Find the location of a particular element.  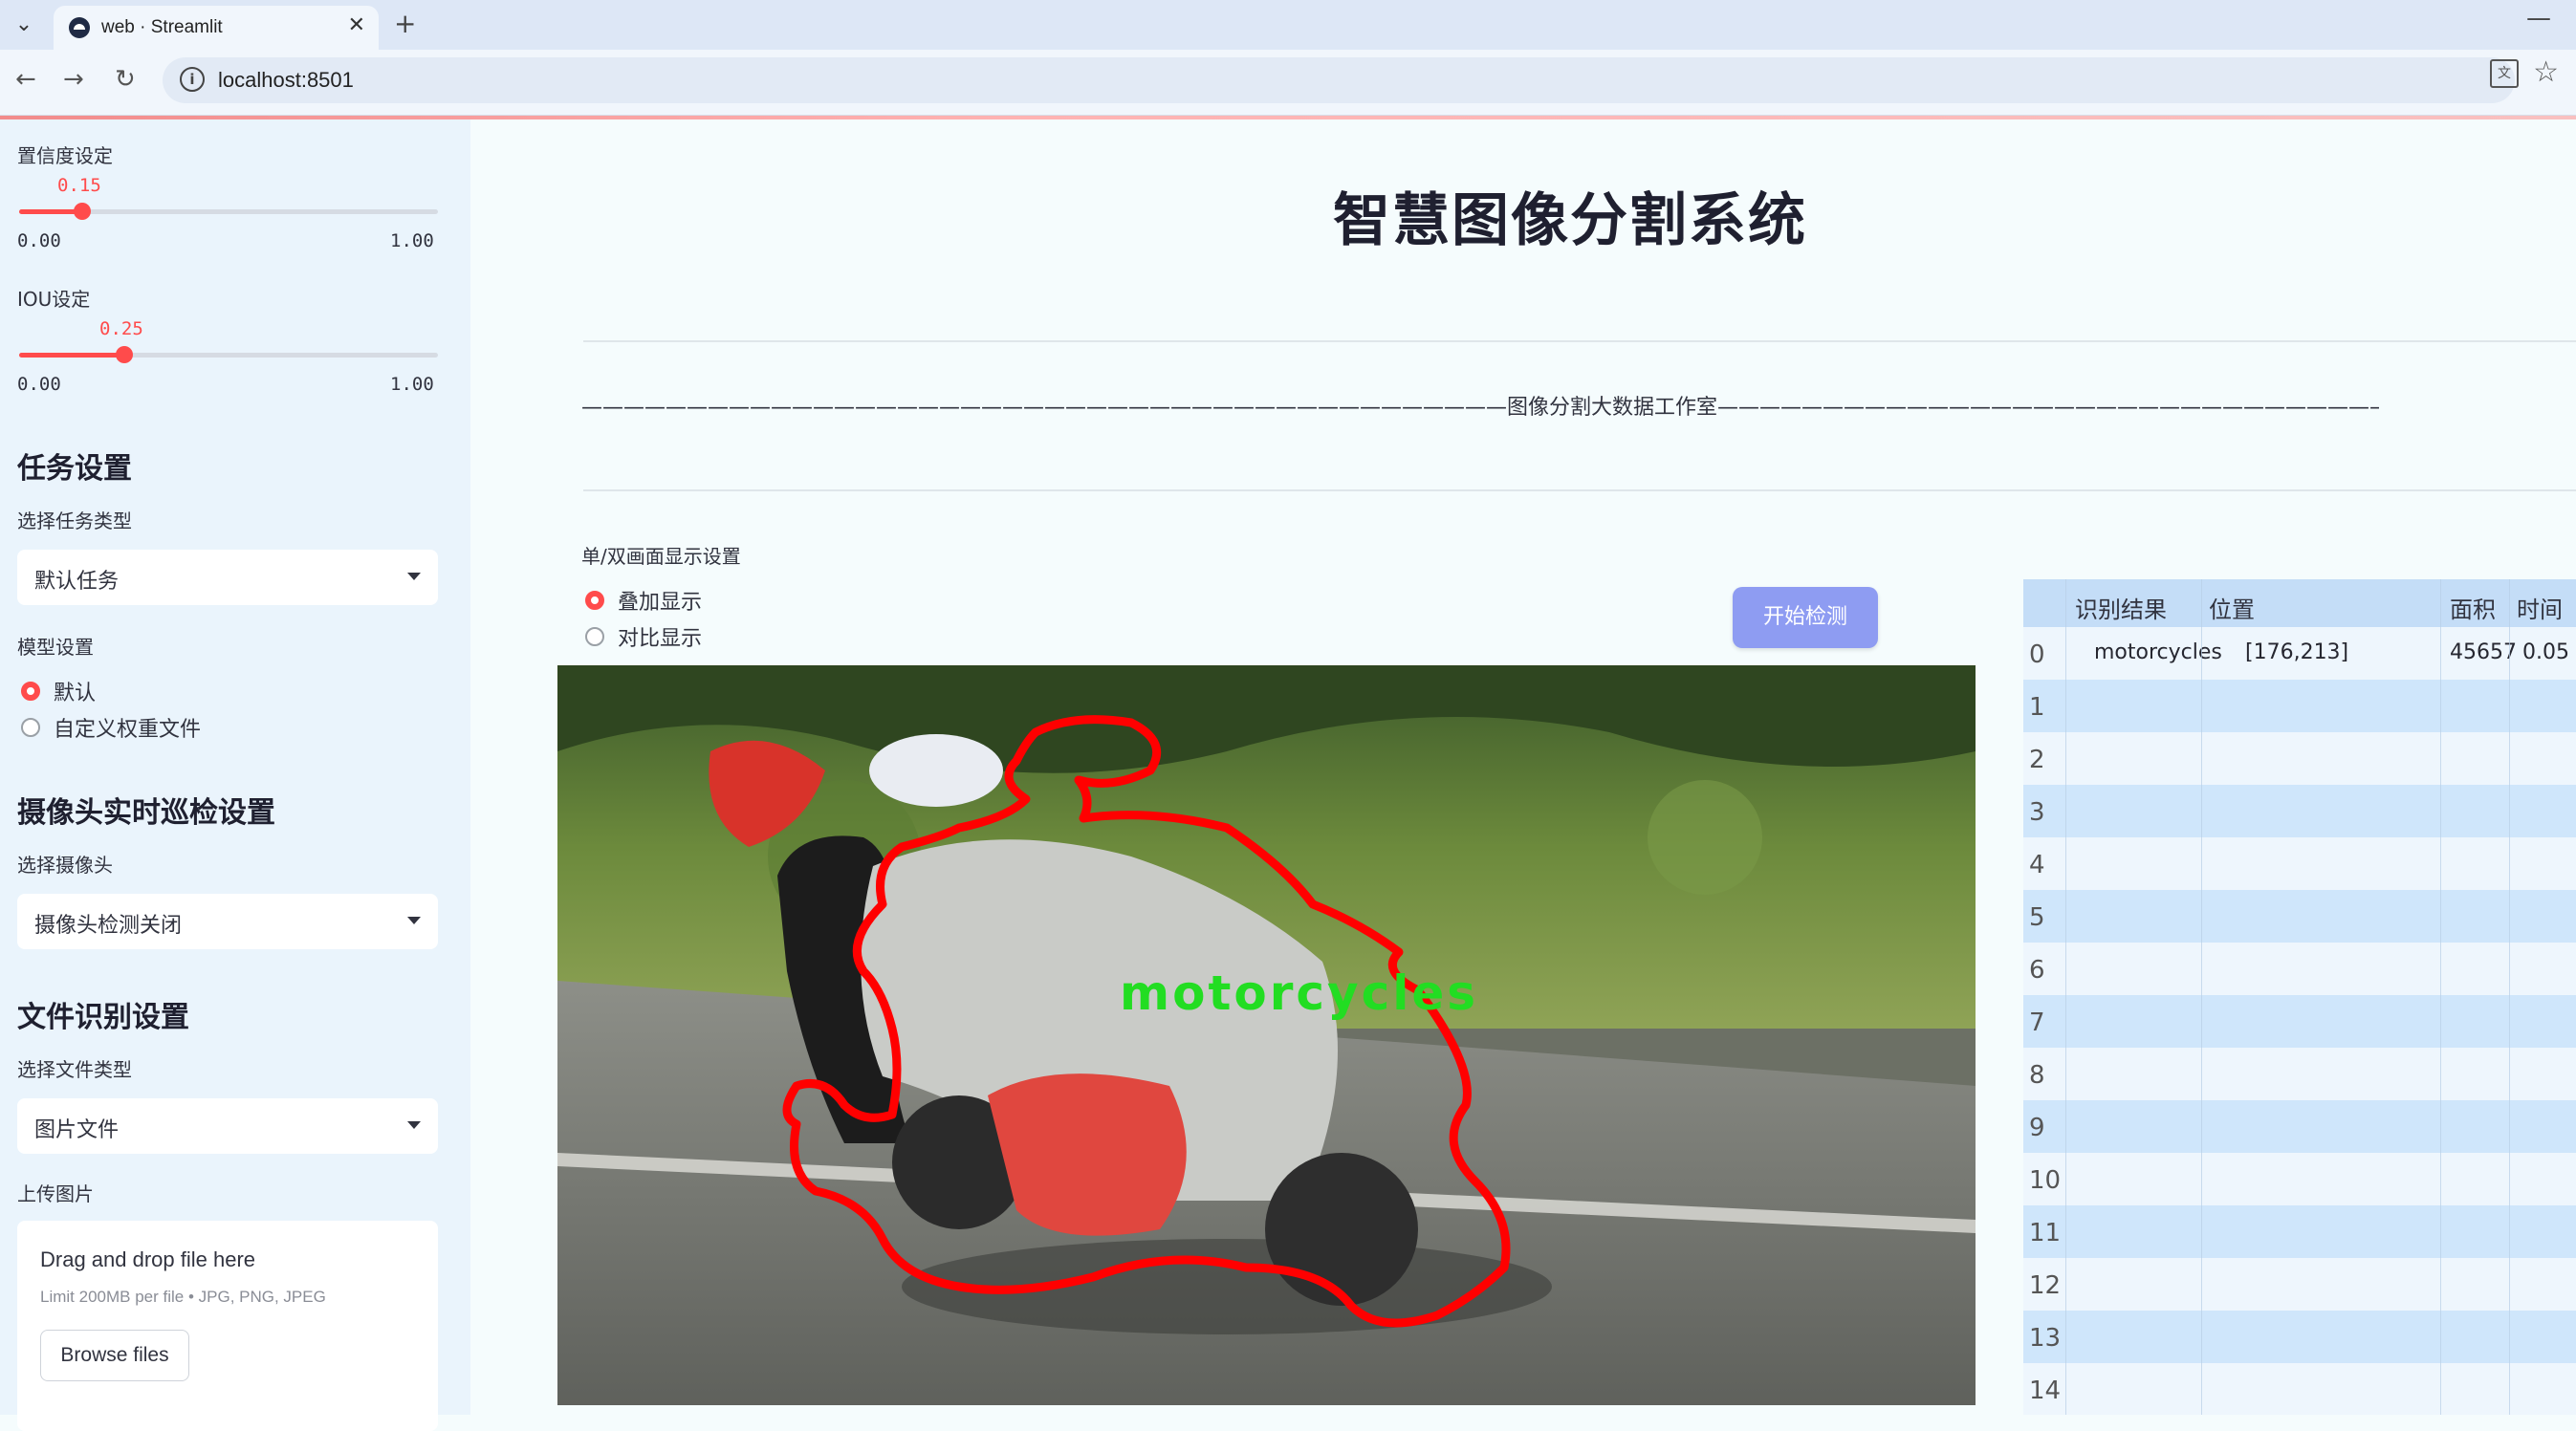

table-row: 5 is located at coordinates (2299, 916).